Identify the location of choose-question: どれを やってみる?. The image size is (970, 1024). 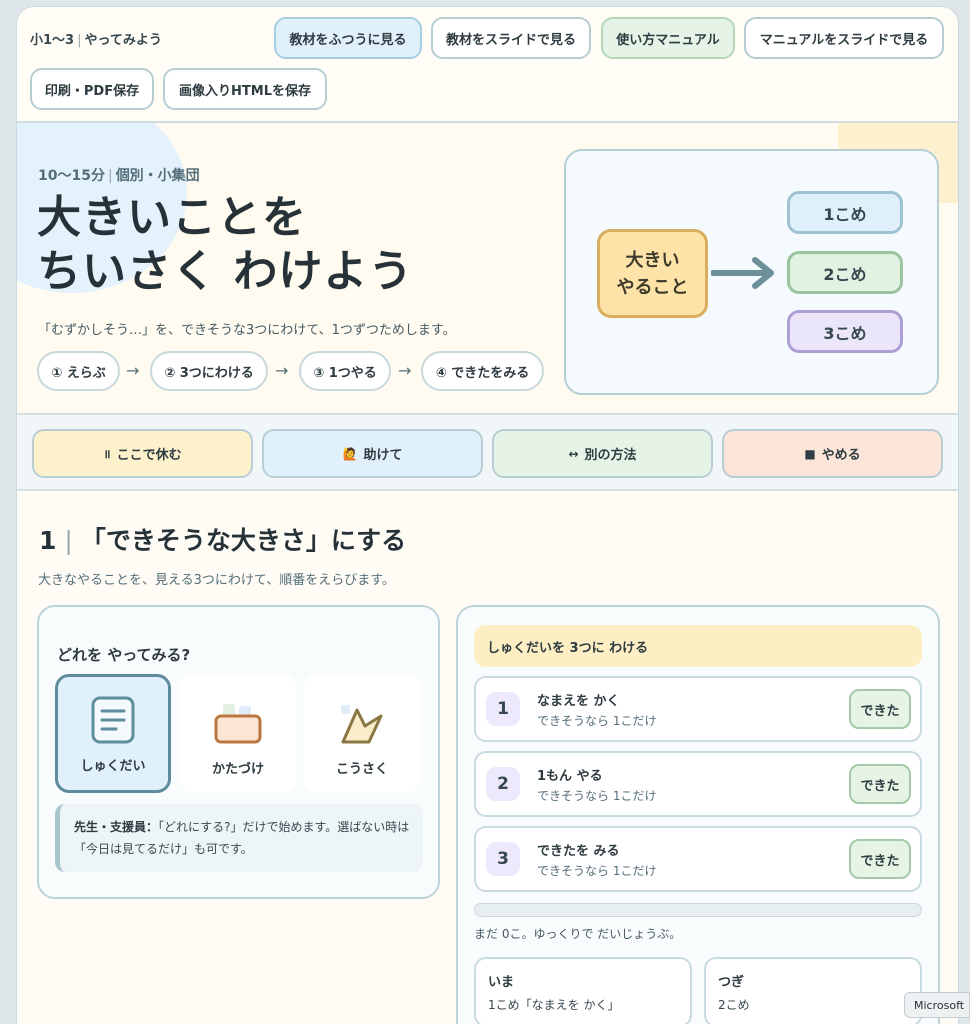
(124, 655).